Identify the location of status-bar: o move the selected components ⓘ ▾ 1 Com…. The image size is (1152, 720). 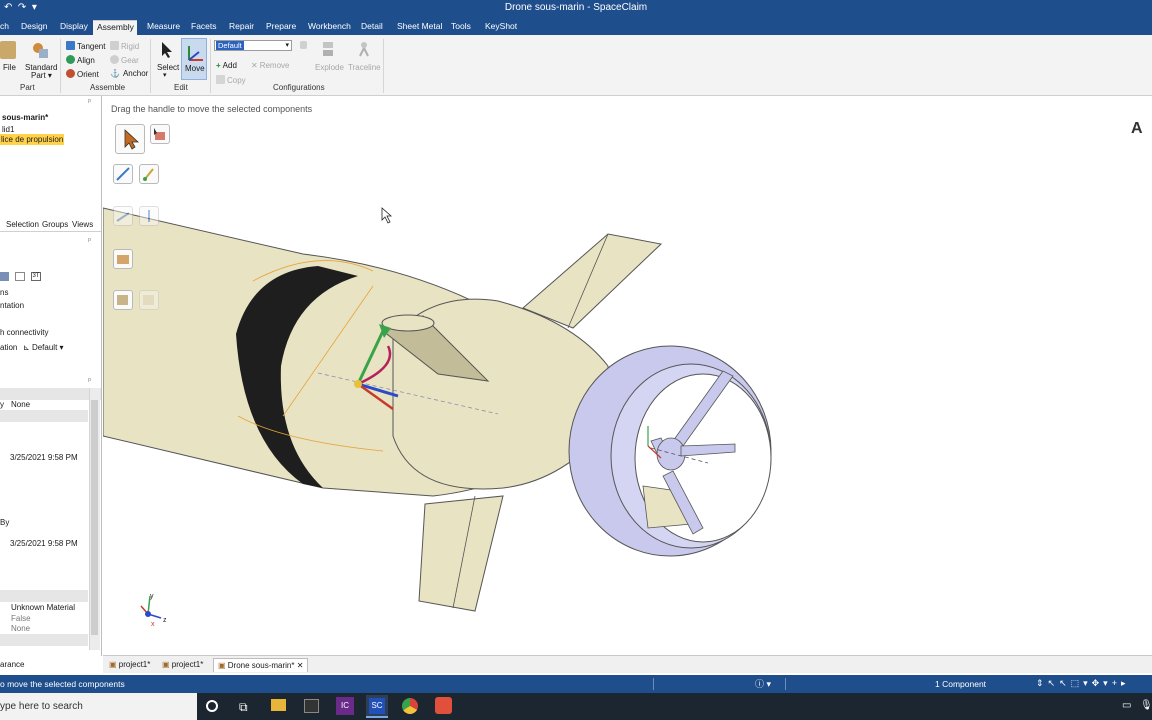
(576, 684).